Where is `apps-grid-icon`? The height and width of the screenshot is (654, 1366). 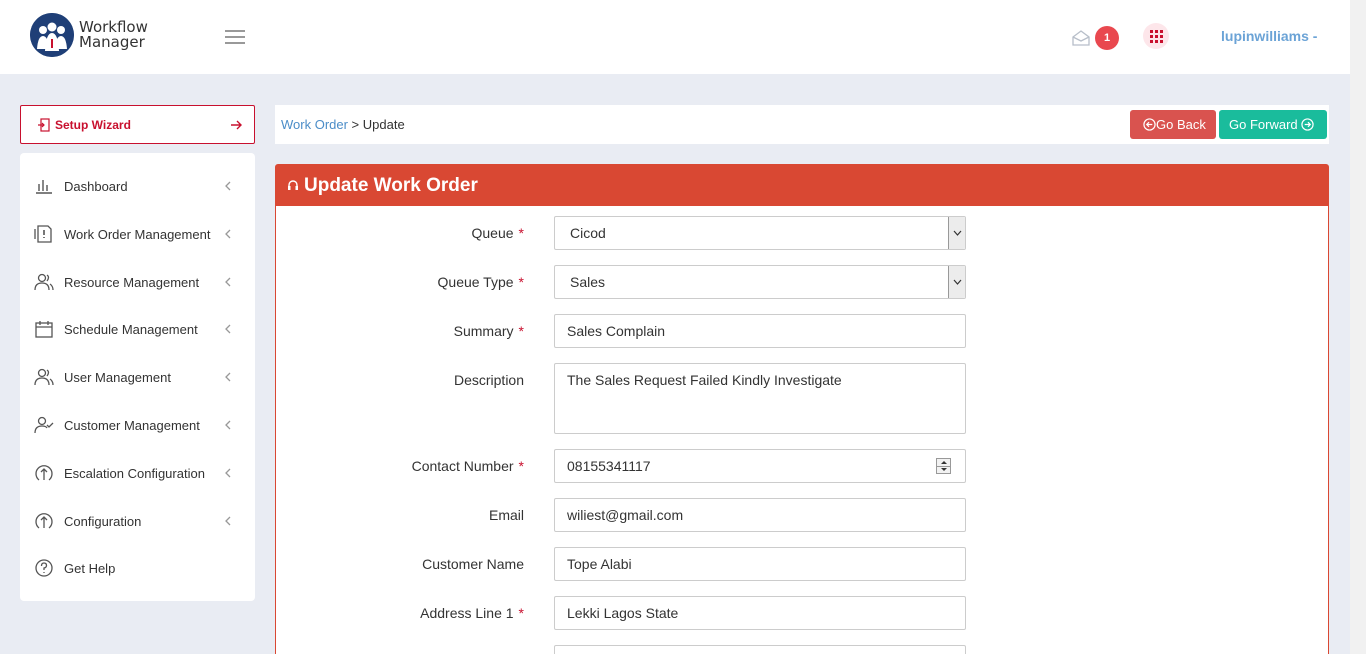 apps-grid-icon is located at coordinates (1156, 36).